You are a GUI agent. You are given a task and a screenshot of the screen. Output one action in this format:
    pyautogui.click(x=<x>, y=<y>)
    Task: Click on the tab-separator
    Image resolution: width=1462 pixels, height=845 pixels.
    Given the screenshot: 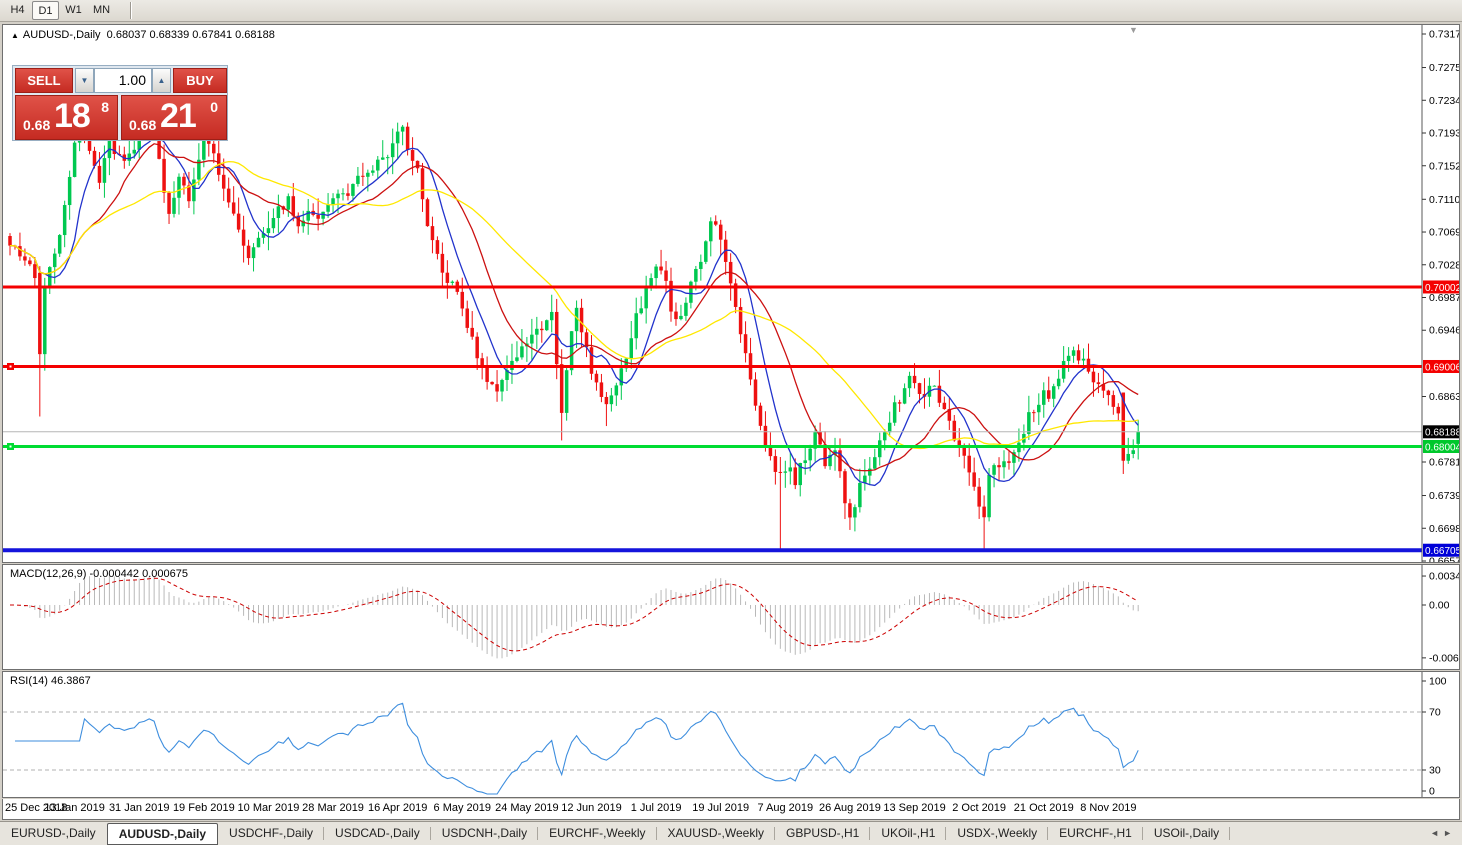 What is the action you would take?
    pyautogui.click(x=1230, y=833)
    